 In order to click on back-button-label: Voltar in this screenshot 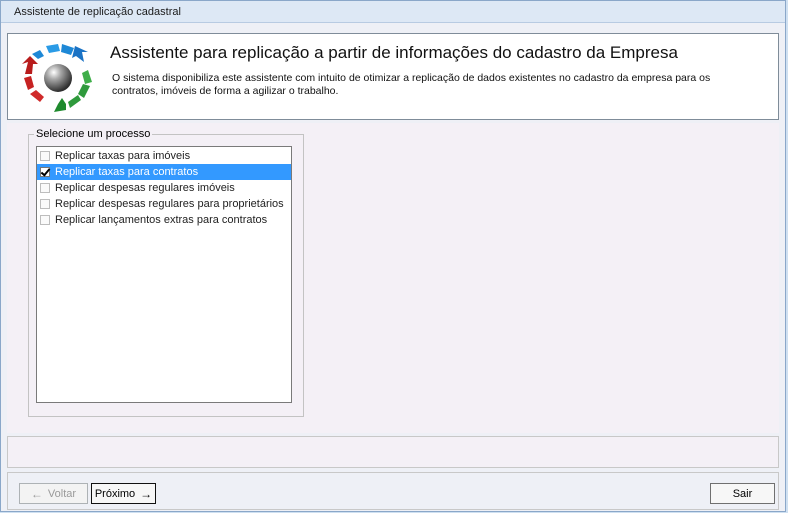, I will do `click(62, 493)`.